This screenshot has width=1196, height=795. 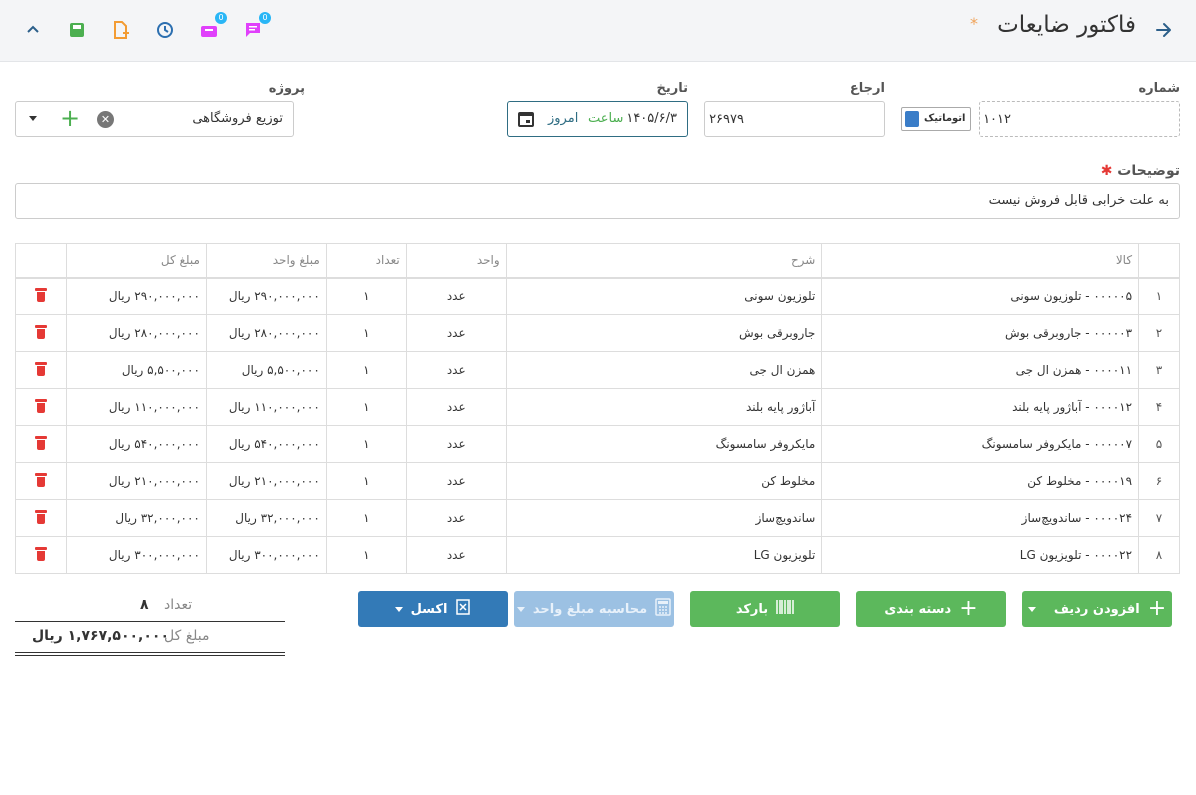 What do you see at coordinates (664, 333) in the screenshot?
I see `cell-desc: جاروبرقی بوش` at bounding box center [664, 333].